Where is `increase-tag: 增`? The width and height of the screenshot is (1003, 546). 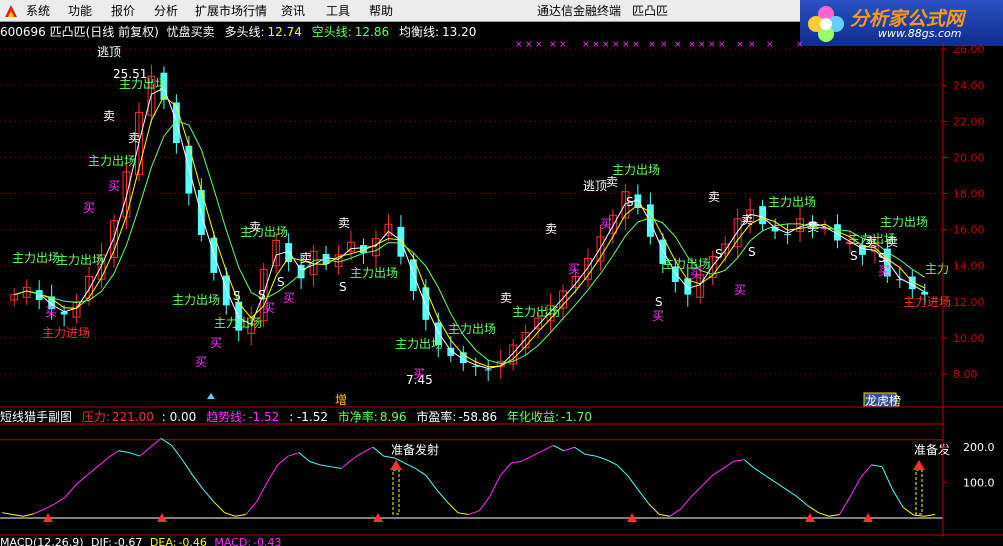 increase-tag: 增 is located at coordinates (341, 400).